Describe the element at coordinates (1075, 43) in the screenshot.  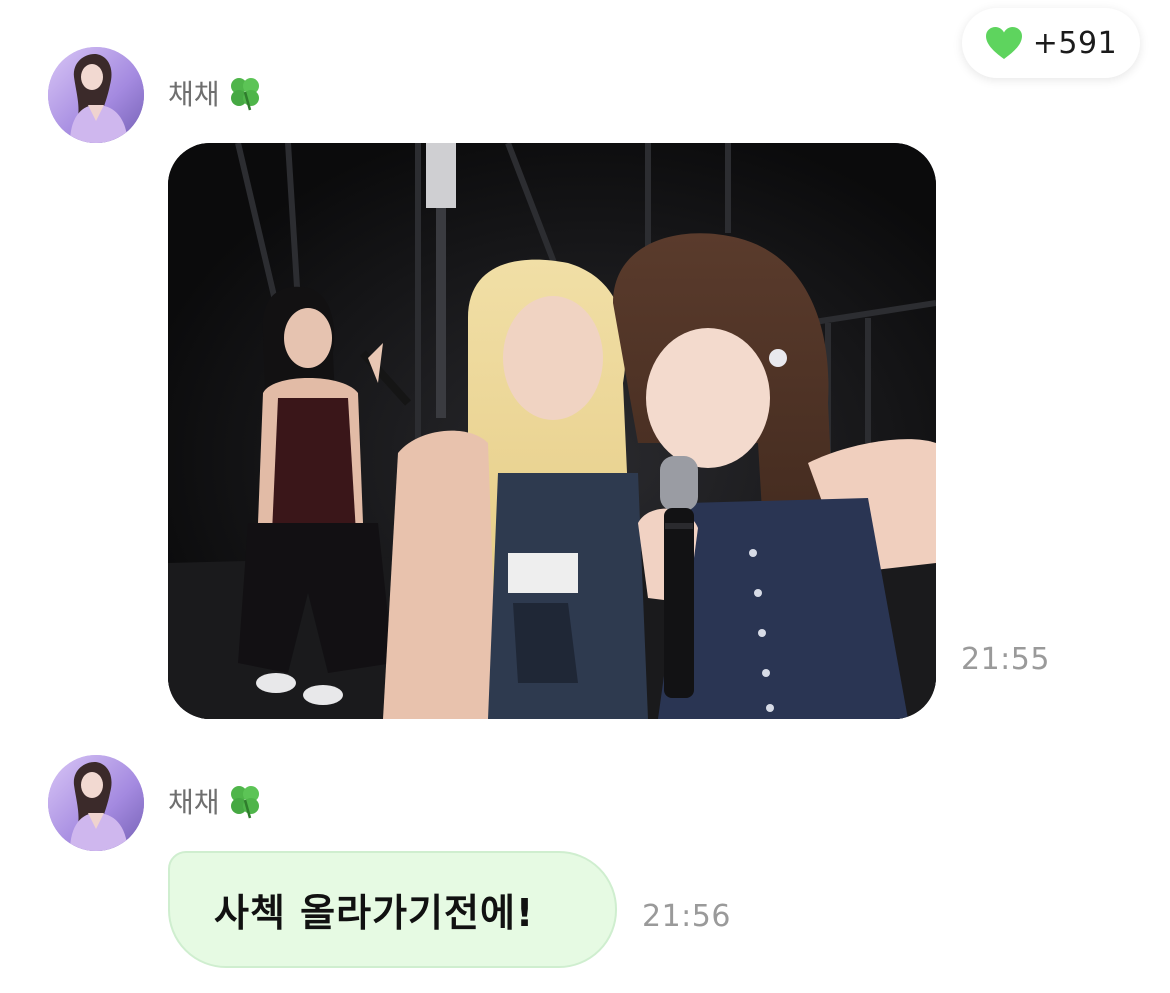
I see `reaction-count: +591` at that location.